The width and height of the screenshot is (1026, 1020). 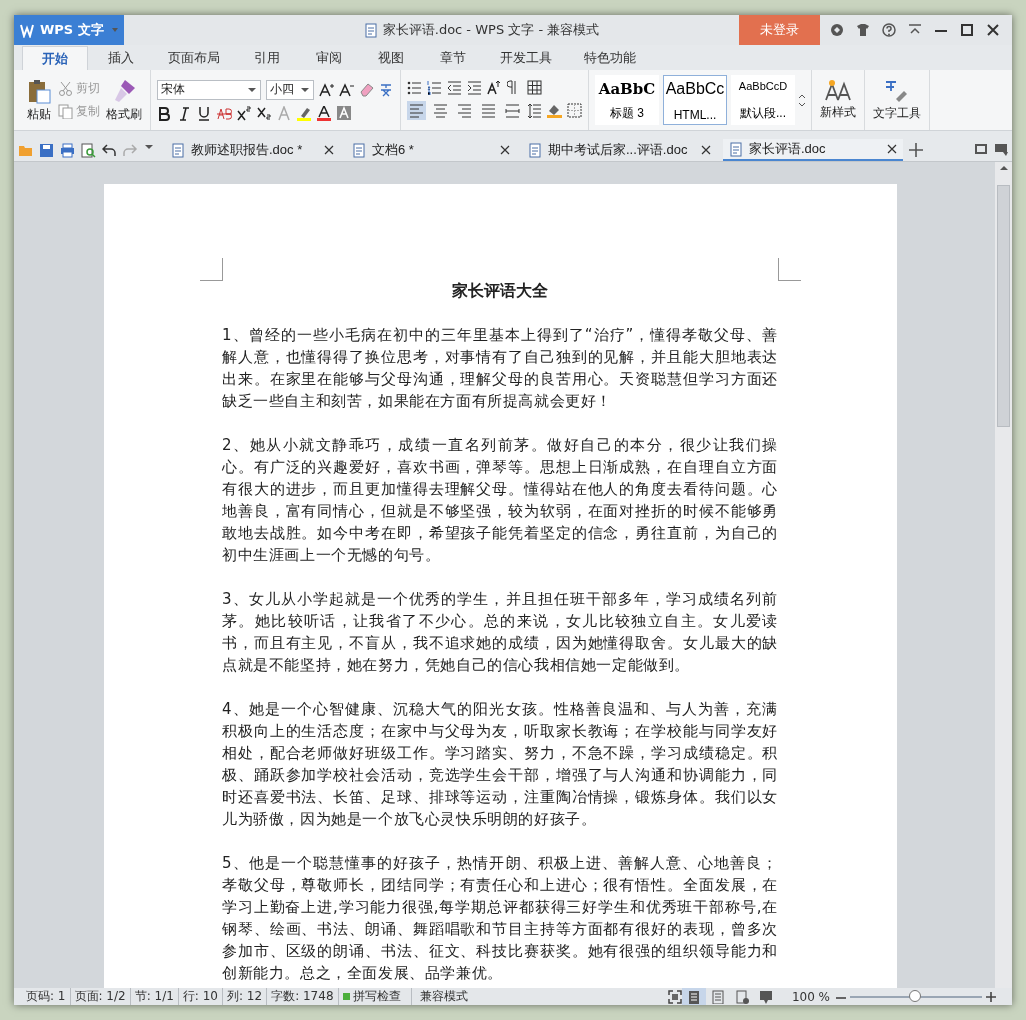 I want to click on ribbon-tab: 审阅, so click(x=329, y=58).